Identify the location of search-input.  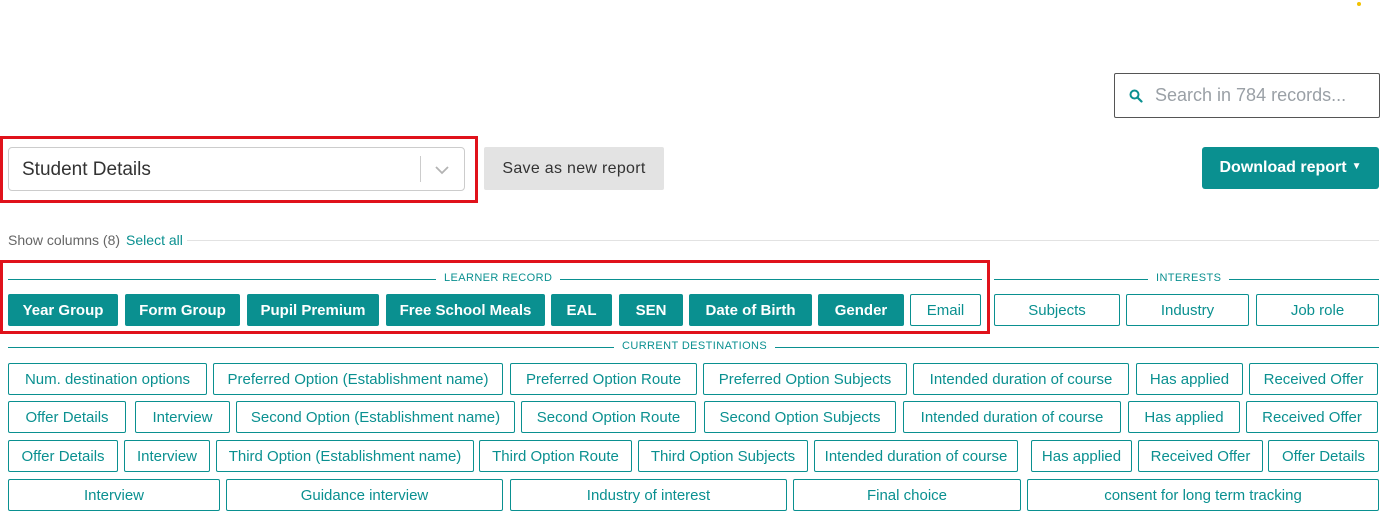
(1263, 95).